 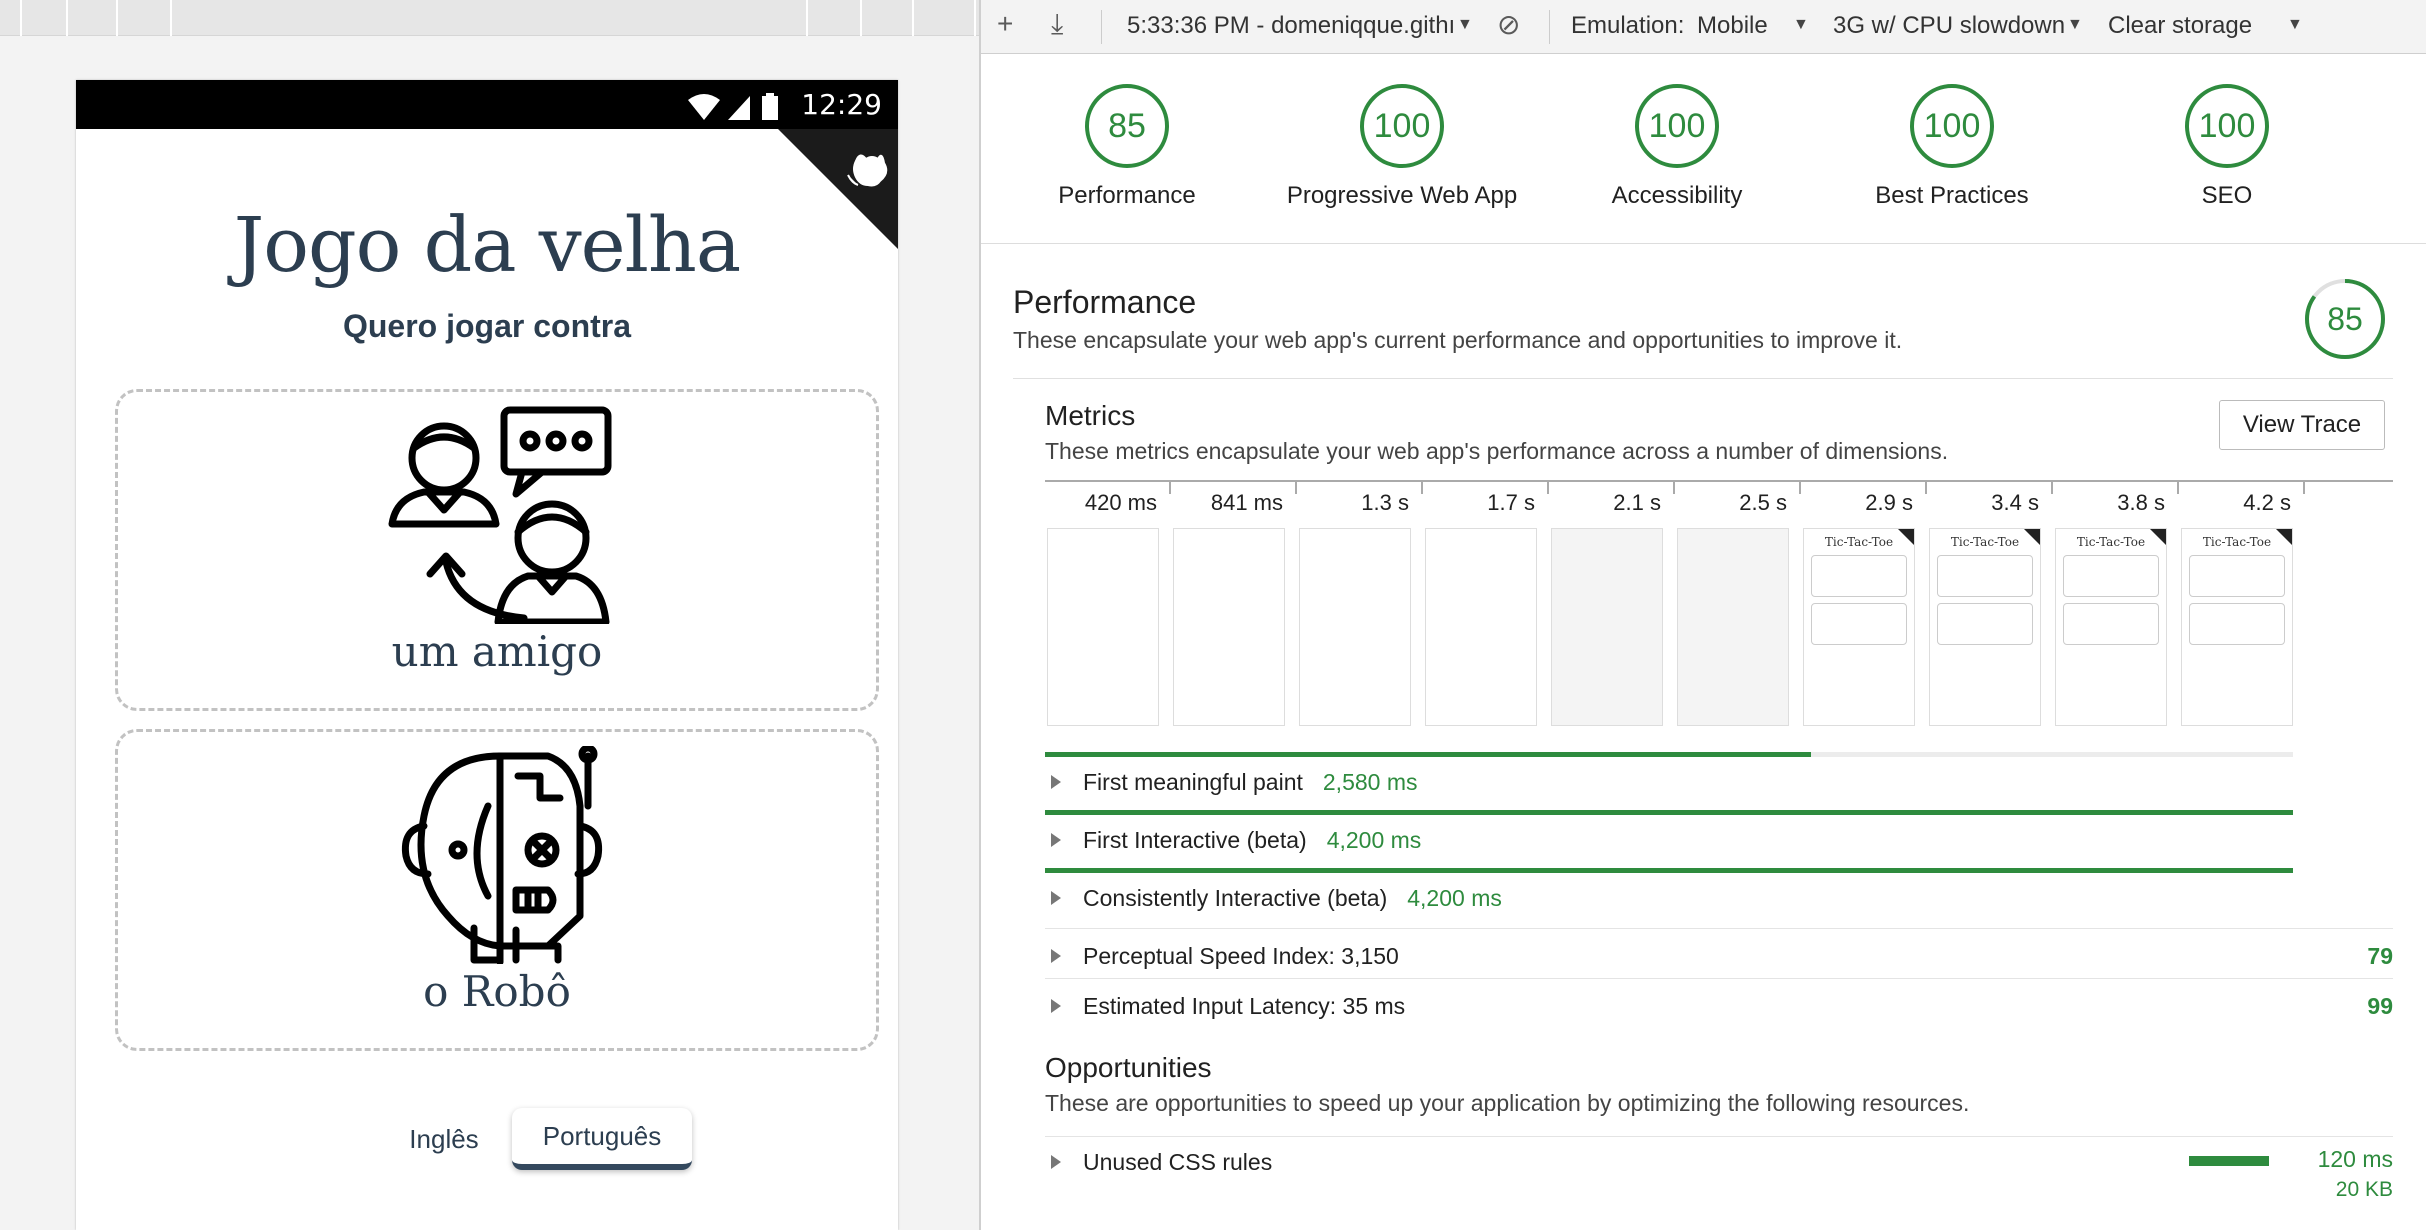 I want to click on filmstrip-time: 2.9 s, so click(x=1889, y=502).